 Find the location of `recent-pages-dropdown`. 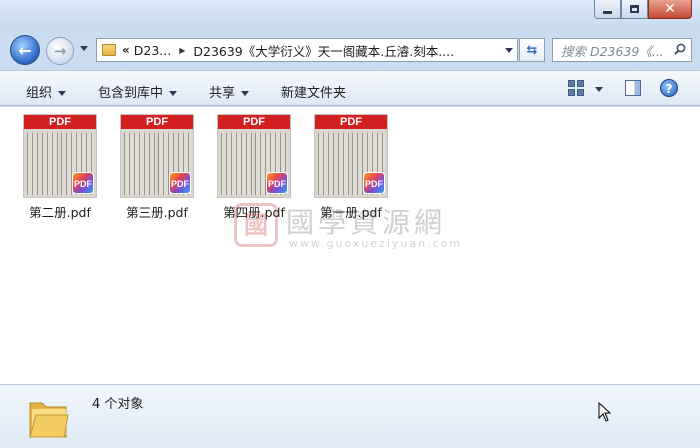

recent-pages-dropdown is located at coordinates (84, 48).